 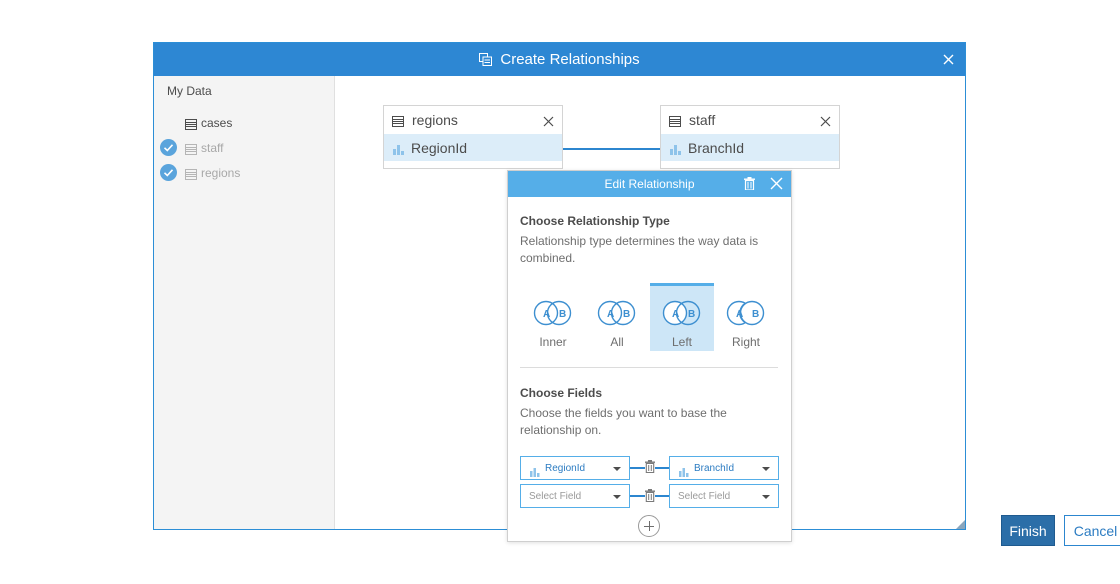 What do you see at coordinates (716, 148) in the screenshot?
I see `dataset-card-field-label: BranchId` at bounding box center [716, 148].